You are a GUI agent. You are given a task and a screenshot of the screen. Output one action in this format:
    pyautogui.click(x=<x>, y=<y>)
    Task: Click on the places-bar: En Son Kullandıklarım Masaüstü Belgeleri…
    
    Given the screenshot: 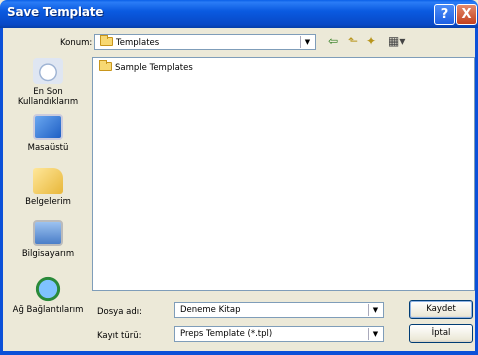 What is the action you would take?
    pyautogui.click(x=48, y=193)
    